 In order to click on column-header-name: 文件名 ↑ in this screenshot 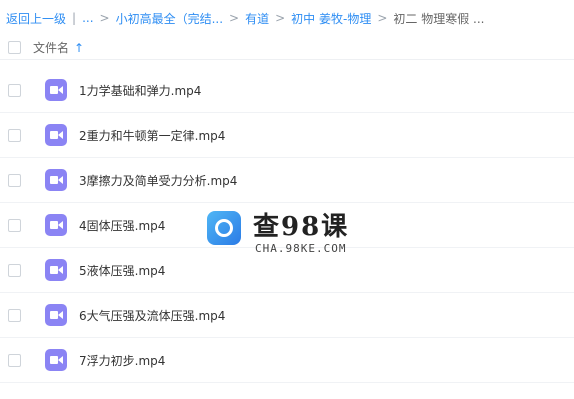, I will do `click(58, 47)`.